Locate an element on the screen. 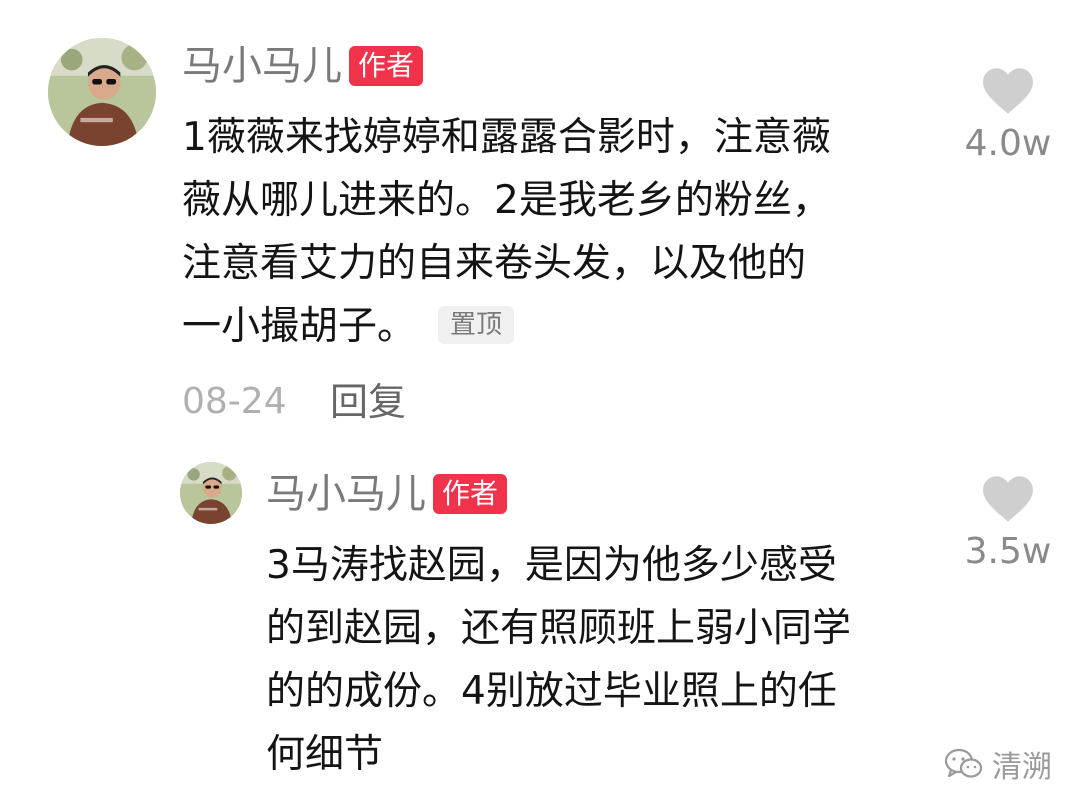 The image size is (1080, 810). reply-line: 的到赵园，还有照顾班上弱小同学 is located at coordinates (559, 628).